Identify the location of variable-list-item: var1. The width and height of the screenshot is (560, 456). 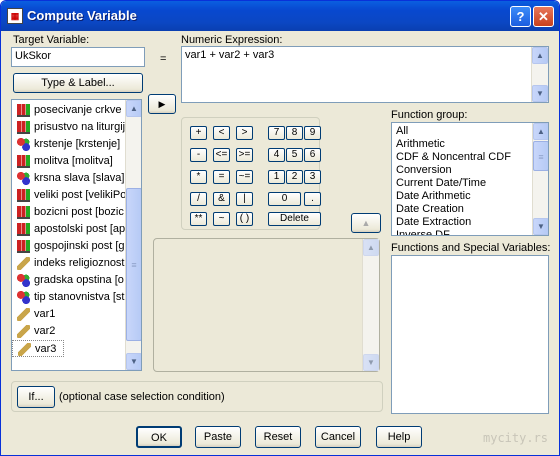
(68, 314).